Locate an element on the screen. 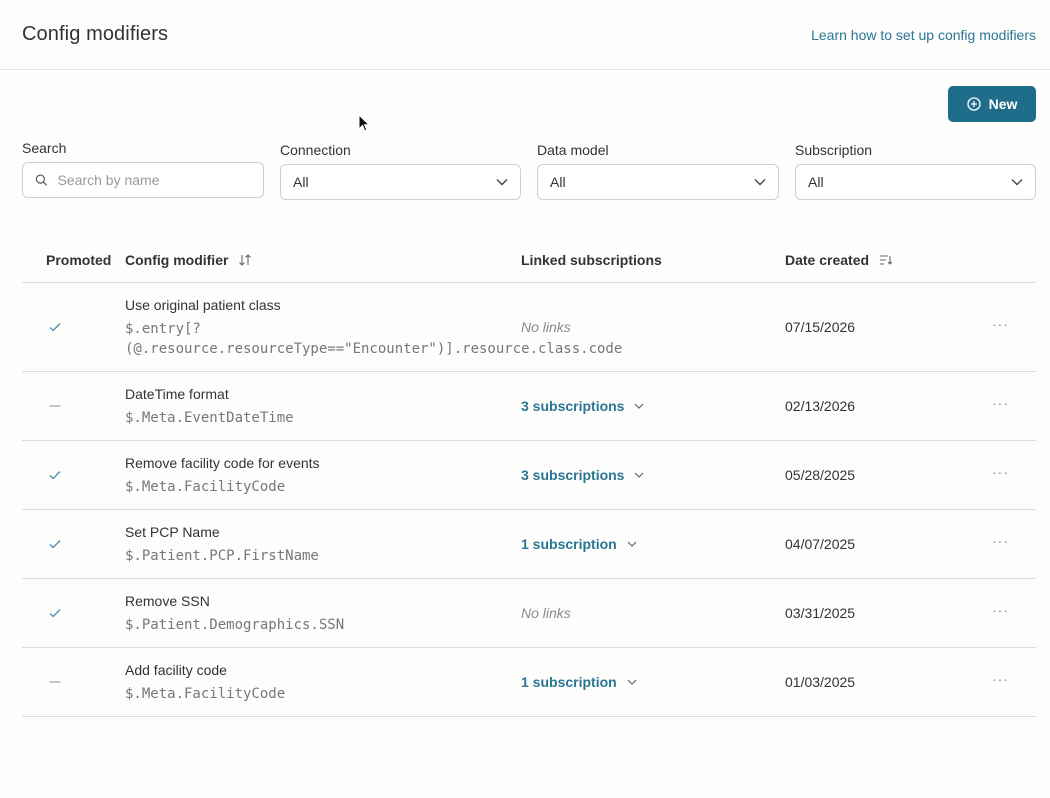 The image size is (1050, 798). connection-select: All is located at coordinates (400, 182).